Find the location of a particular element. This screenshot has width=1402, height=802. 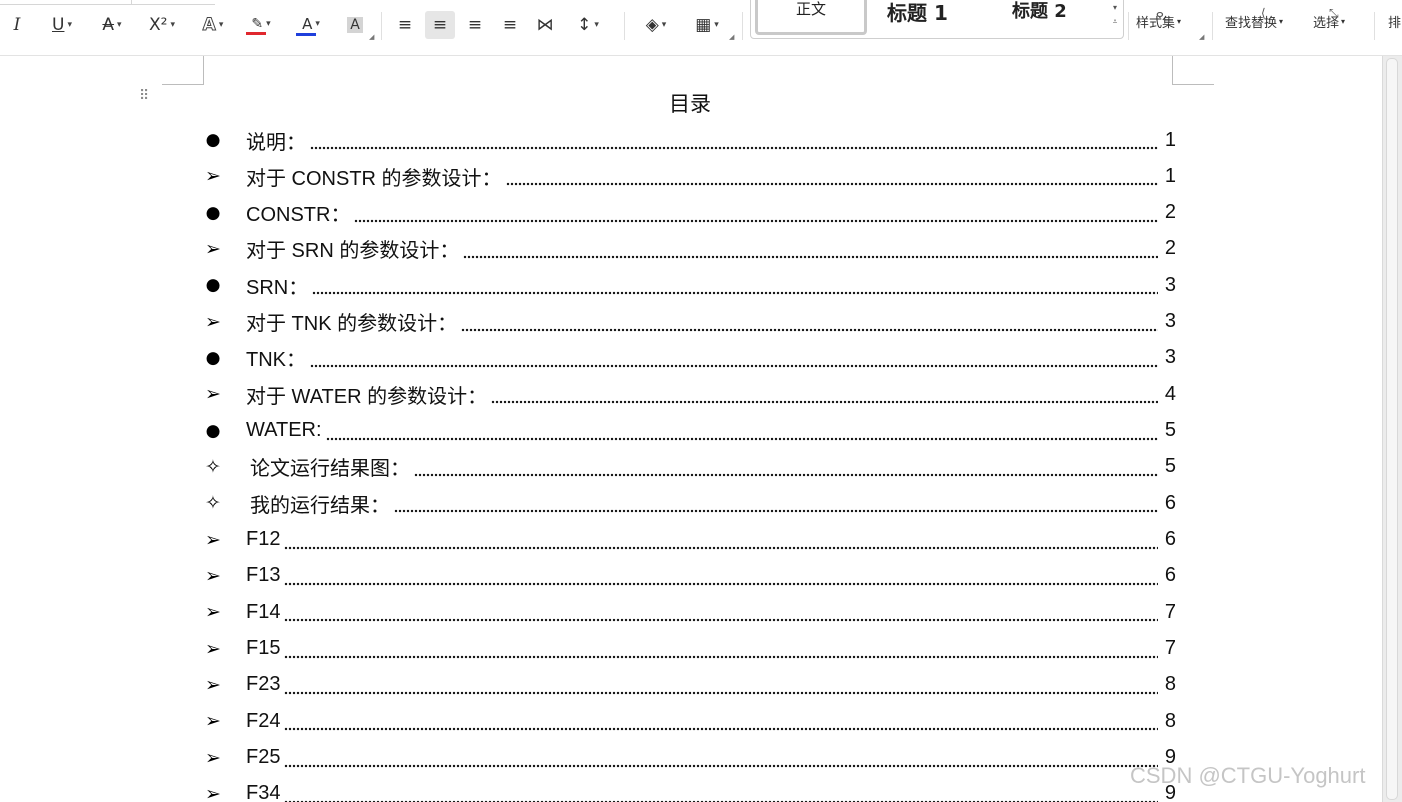

toc-entry-text: 对于 CONSTR 的参数设计： is located at coordinates (374, 178).